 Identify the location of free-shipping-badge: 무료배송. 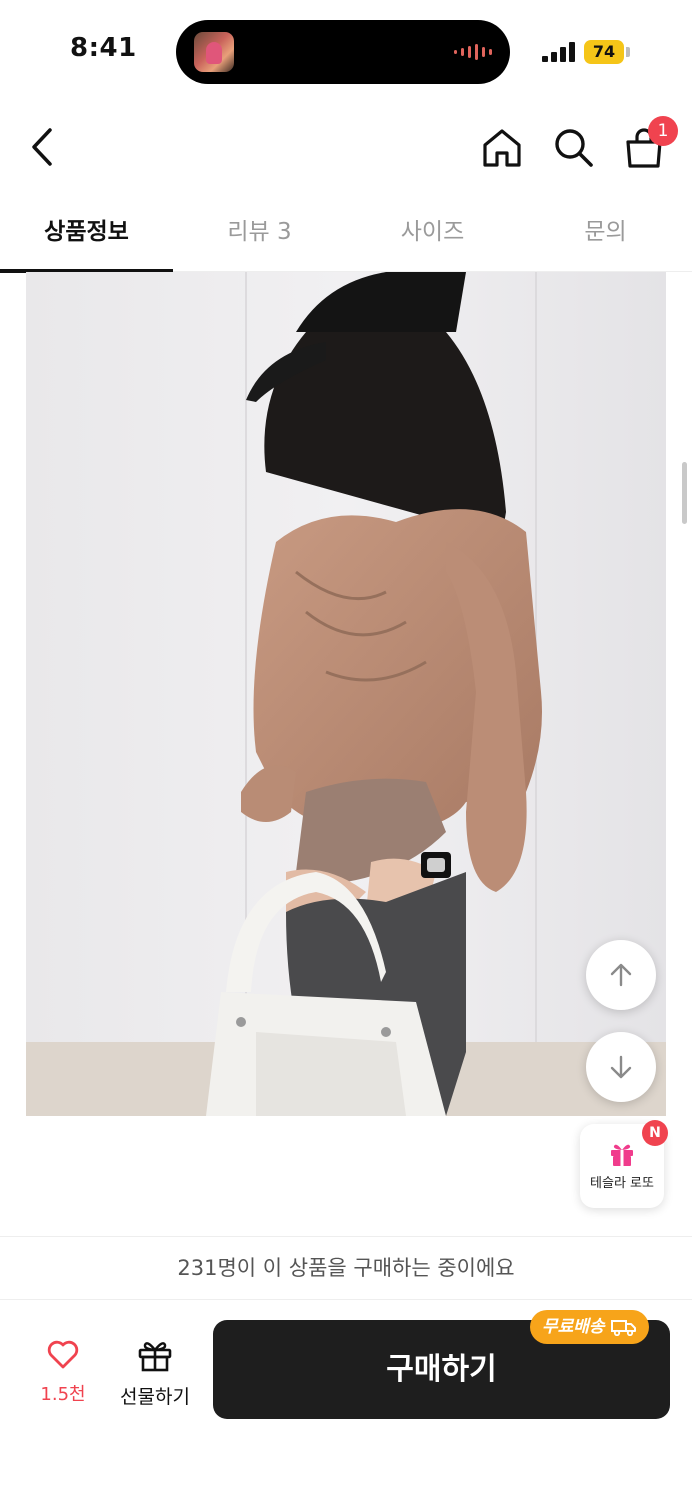
(589, 1327).